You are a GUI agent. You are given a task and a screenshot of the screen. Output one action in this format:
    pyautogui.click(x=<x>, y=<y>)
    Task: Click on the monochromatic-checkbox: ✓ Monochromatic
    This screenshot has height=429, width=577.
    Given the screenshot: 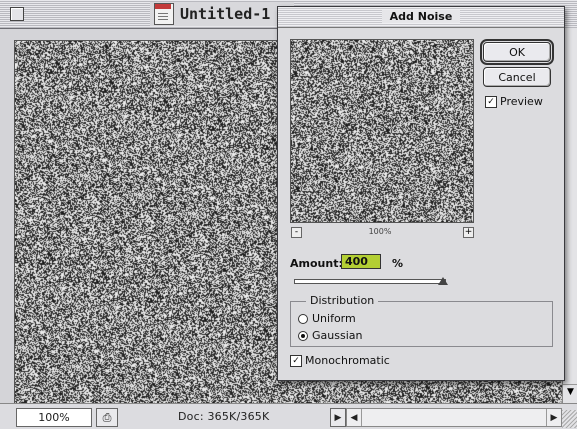 What is the action you would take?
    pyautogui.click(x=340, y=360)
    